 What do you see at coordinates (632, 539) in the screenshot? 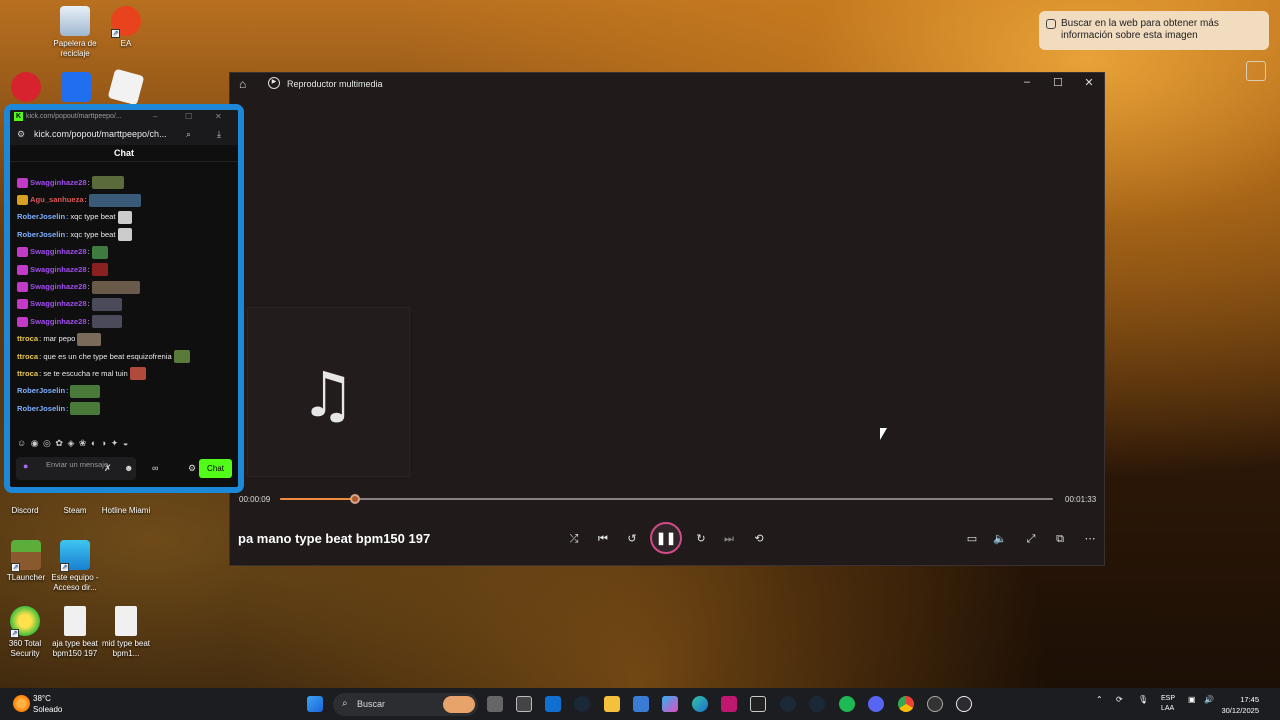
I see `rewind-10-icon: ↺` at bounding box center [632, 539].